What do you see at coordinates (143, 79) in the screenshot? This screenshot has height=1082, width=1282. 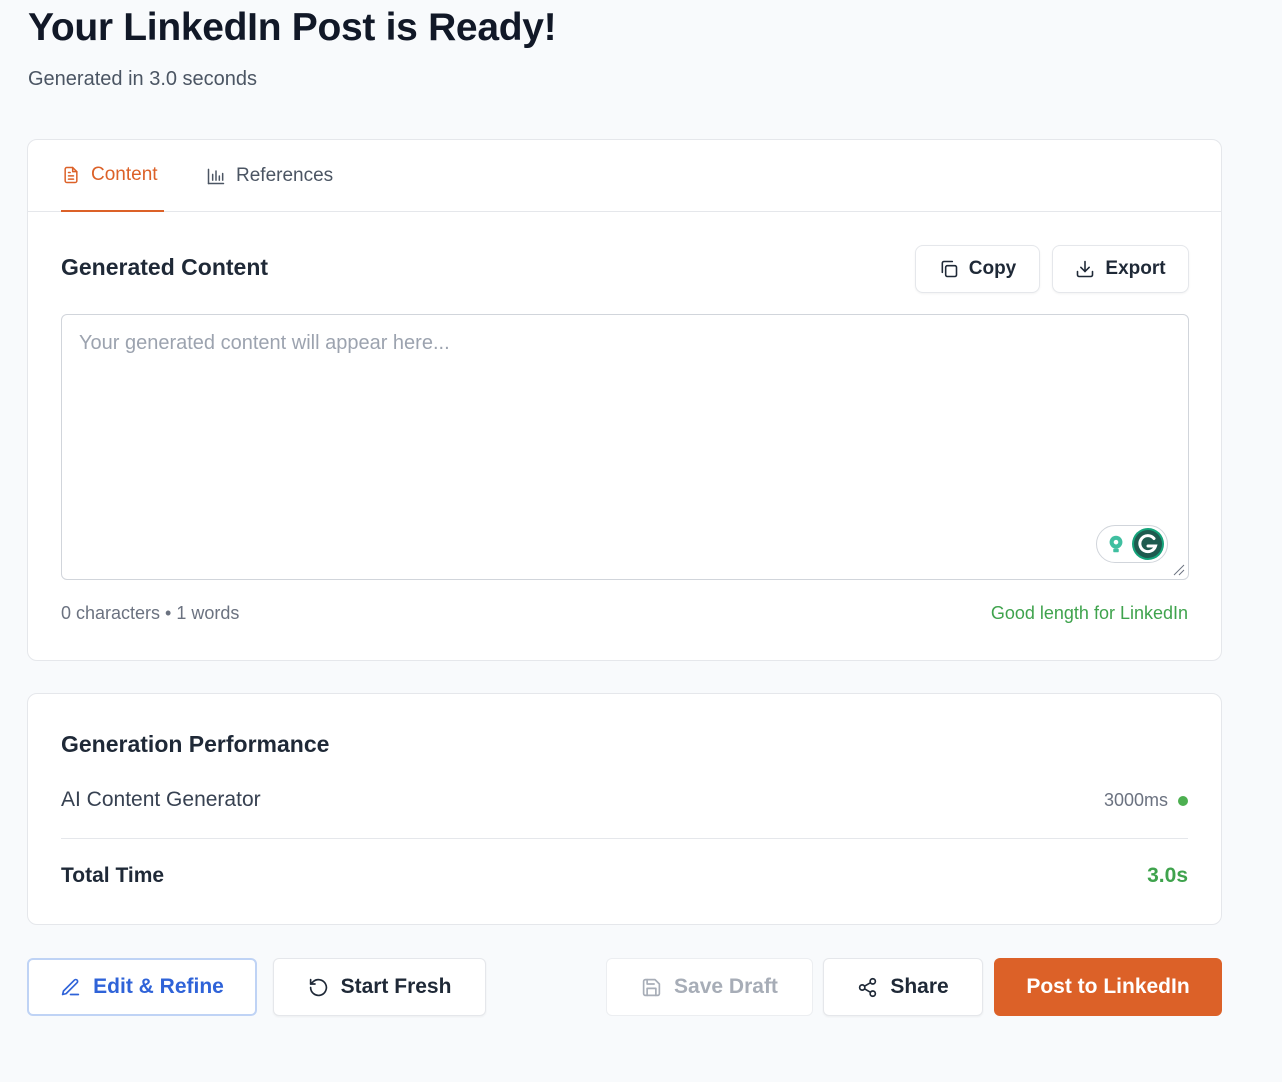 I see `generation-time-subtitle: Generated in 3.0 seconds` at bounding box center [143, 79].